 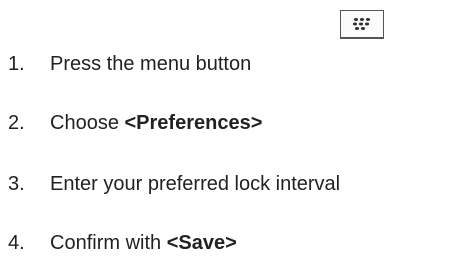 What do you see at coordinates (16, 64) in the screenshot?
I see `step-number: 1.` at bounding box center [16, 64].